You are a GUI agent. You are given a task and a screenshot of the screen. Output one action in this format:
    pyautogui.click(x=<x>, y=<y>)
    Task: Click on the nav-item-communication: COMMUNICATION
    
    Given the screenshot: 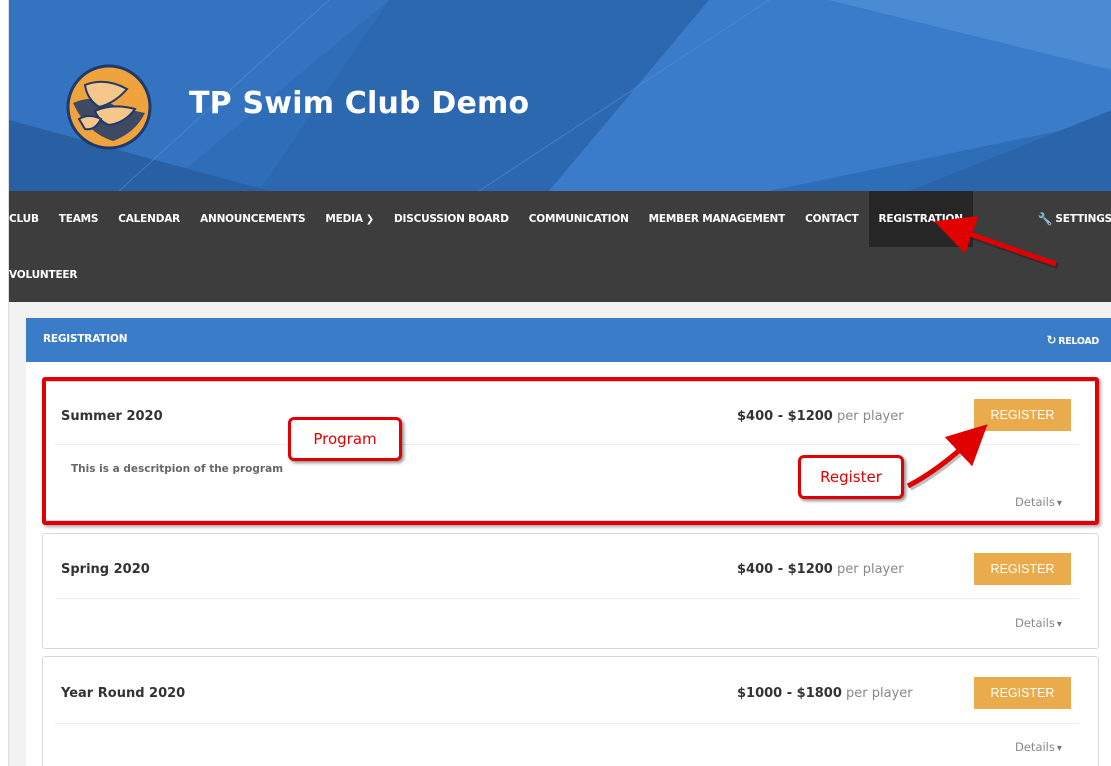 What is the action you would take?
    pyautogui.click(x=579, y=219)
    